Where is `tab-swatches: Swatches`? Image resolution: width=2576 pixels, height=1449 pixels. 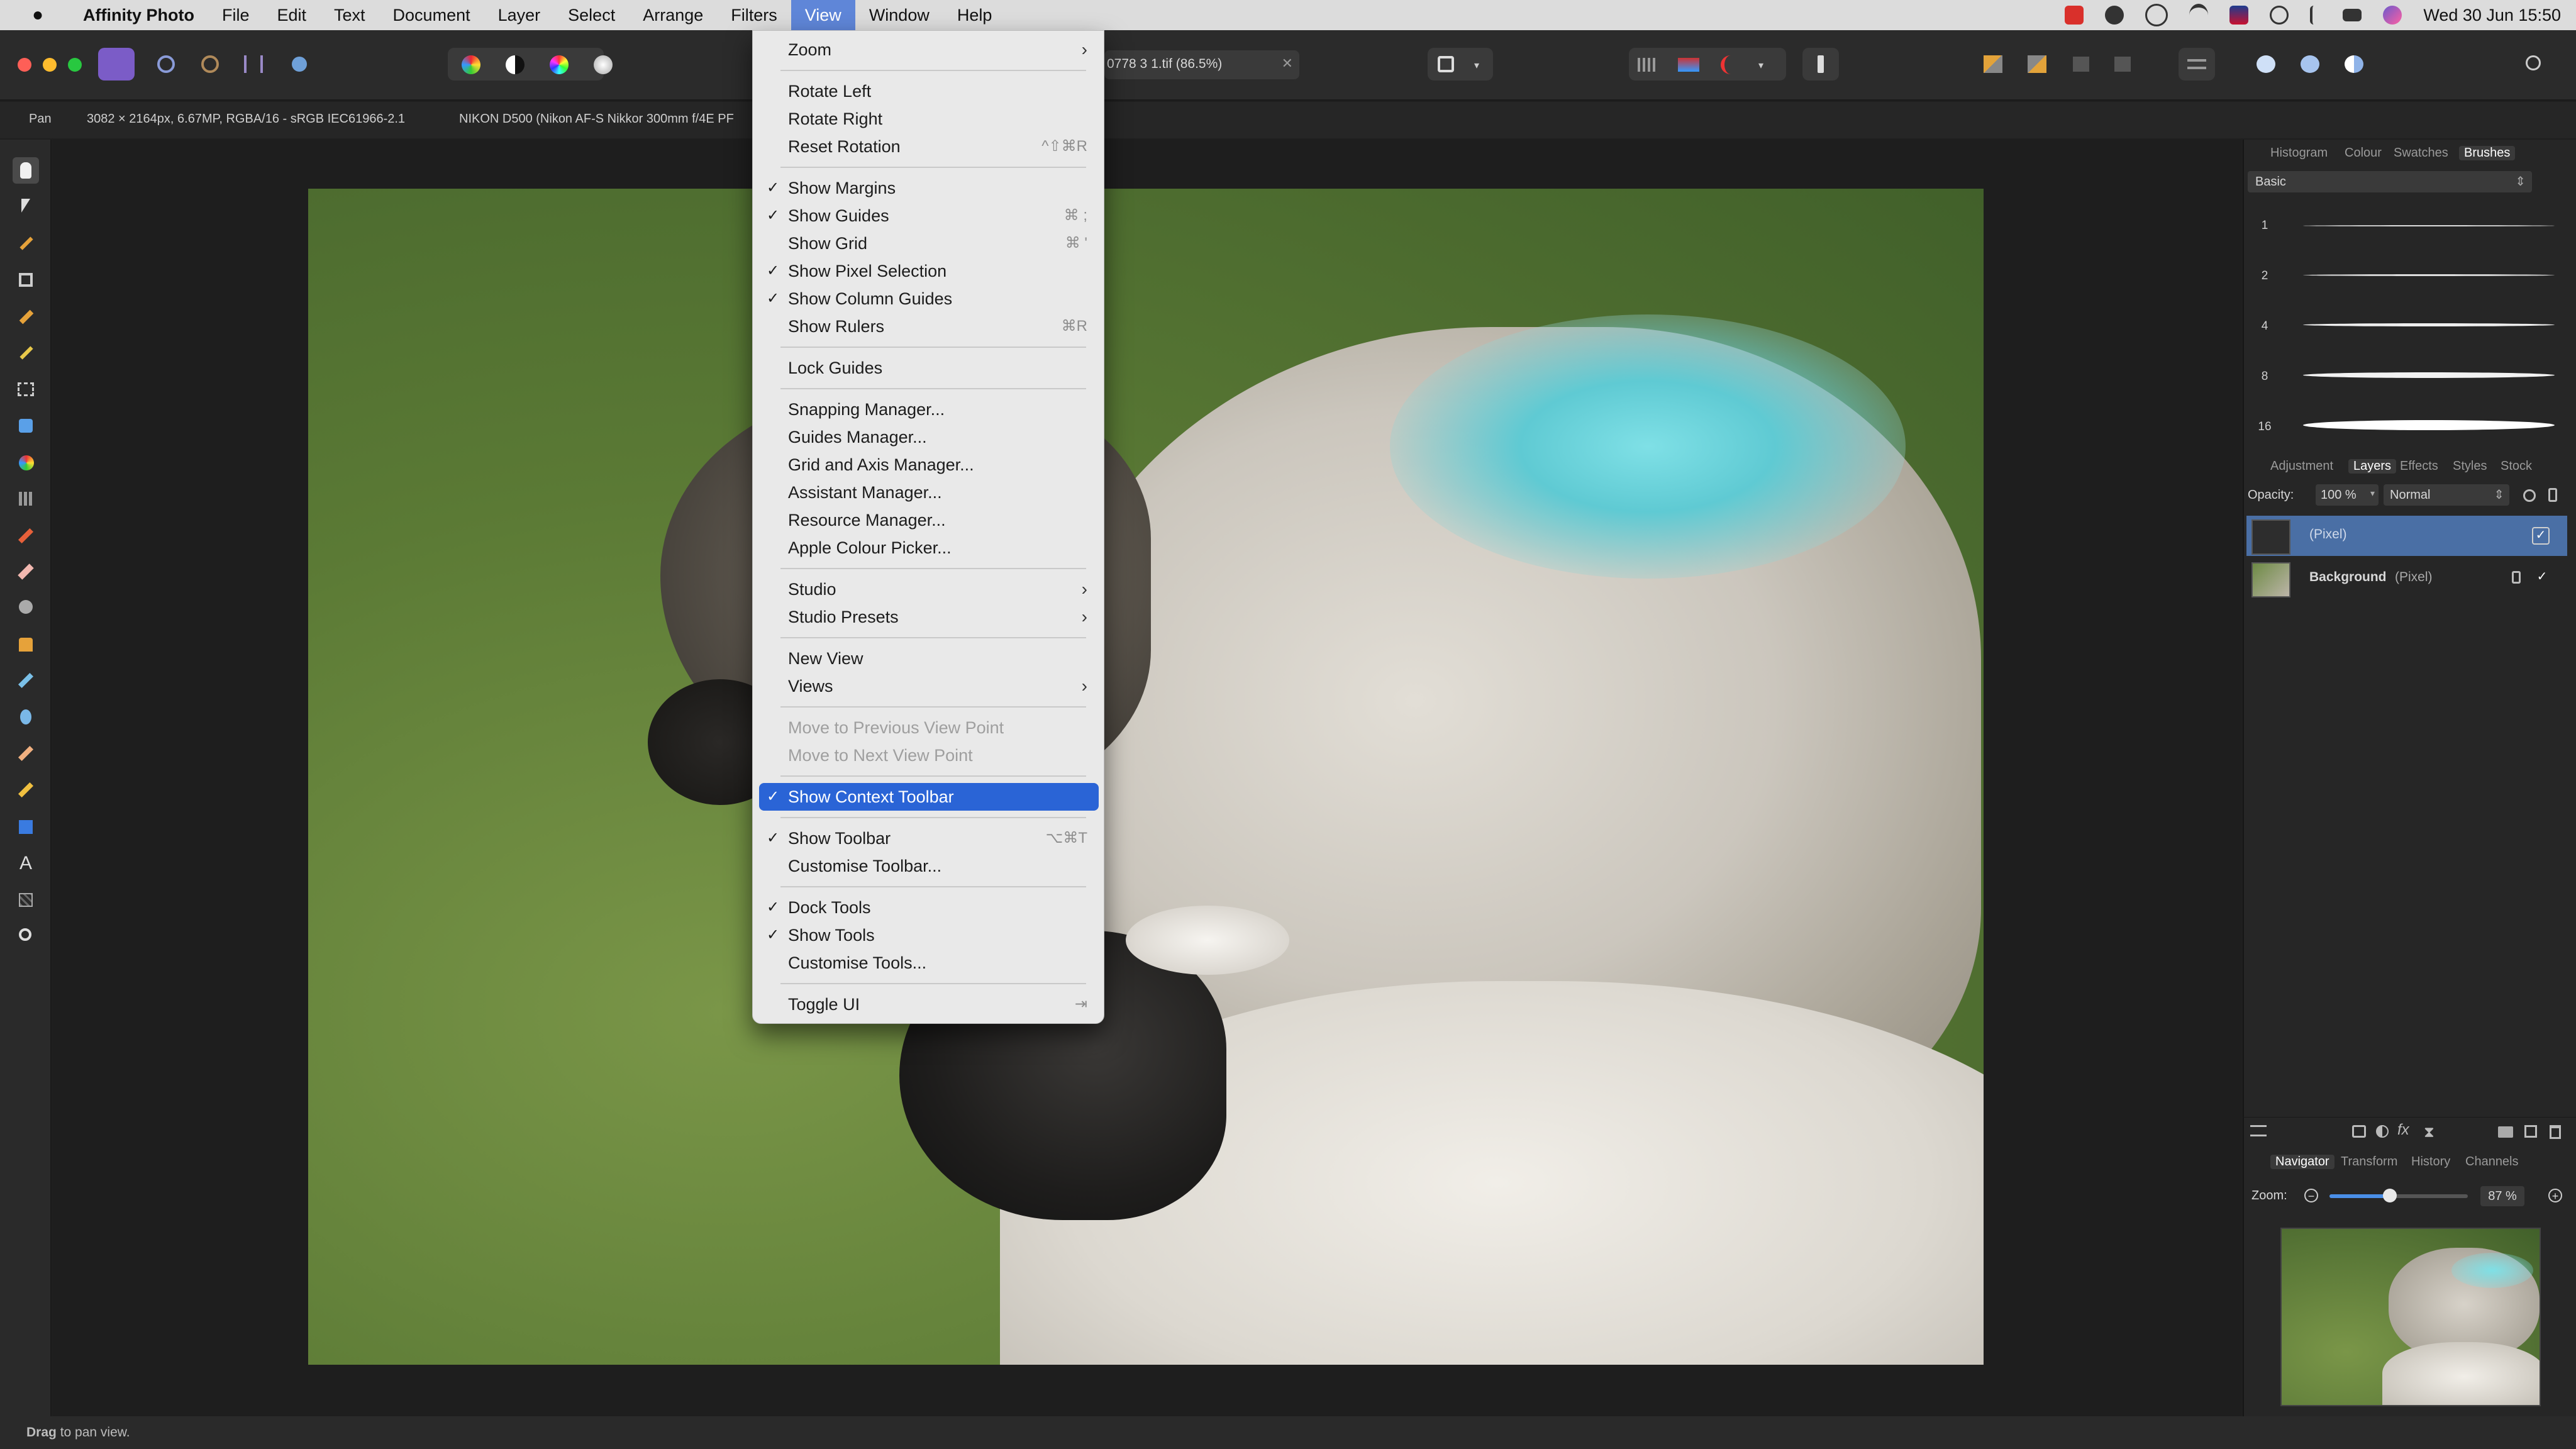
tab-swatches: Swatches is located at coordinates (2421, 153).